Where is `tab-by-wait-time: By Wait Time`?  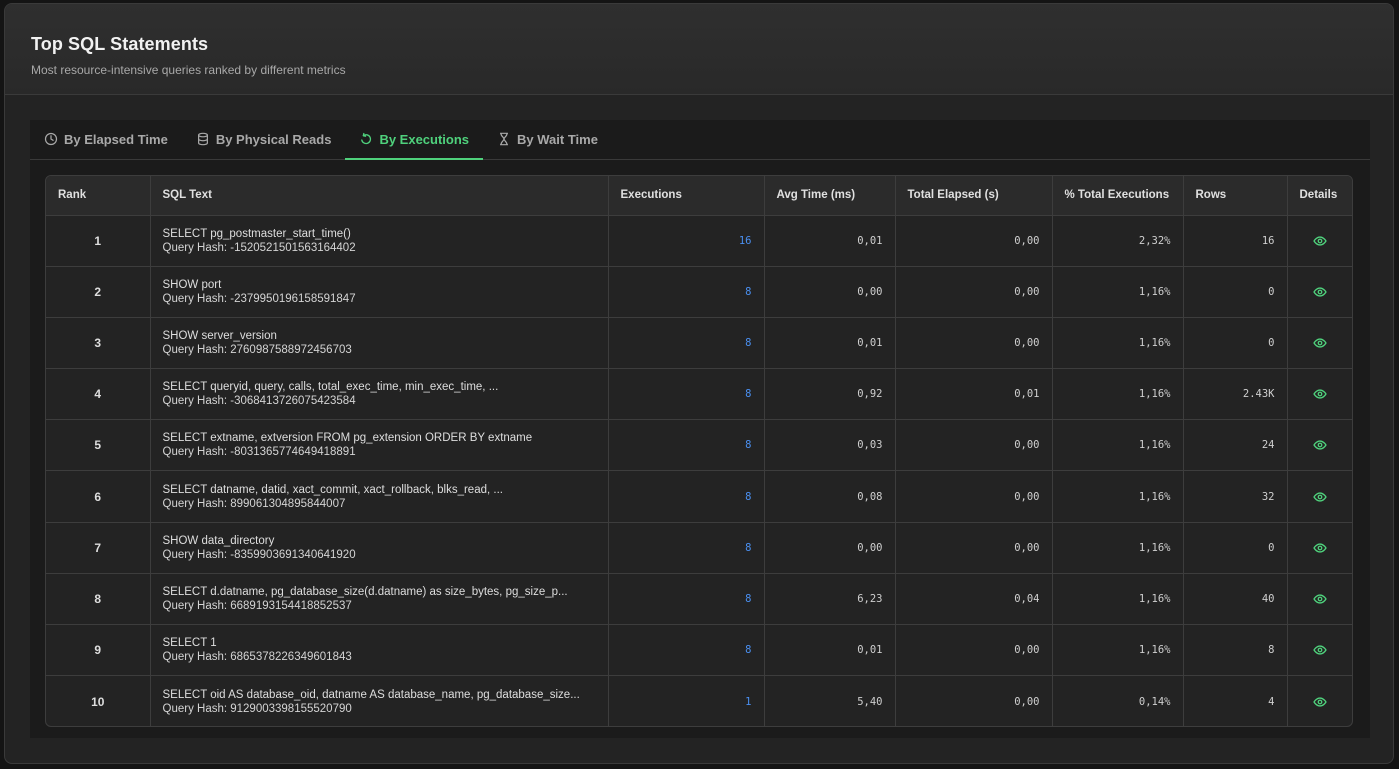
tab-by-wait-time: By Wait Time is located at coordinates (547, 140).